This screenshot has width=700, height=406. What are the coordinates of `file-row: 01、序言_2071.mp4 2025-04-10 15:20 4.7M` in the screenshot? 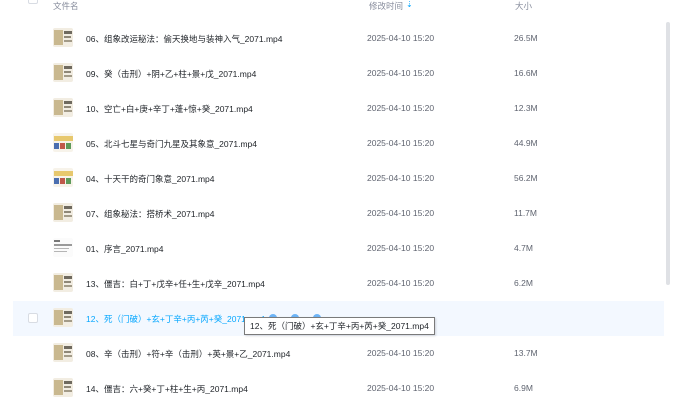 It's located at (341, 248).